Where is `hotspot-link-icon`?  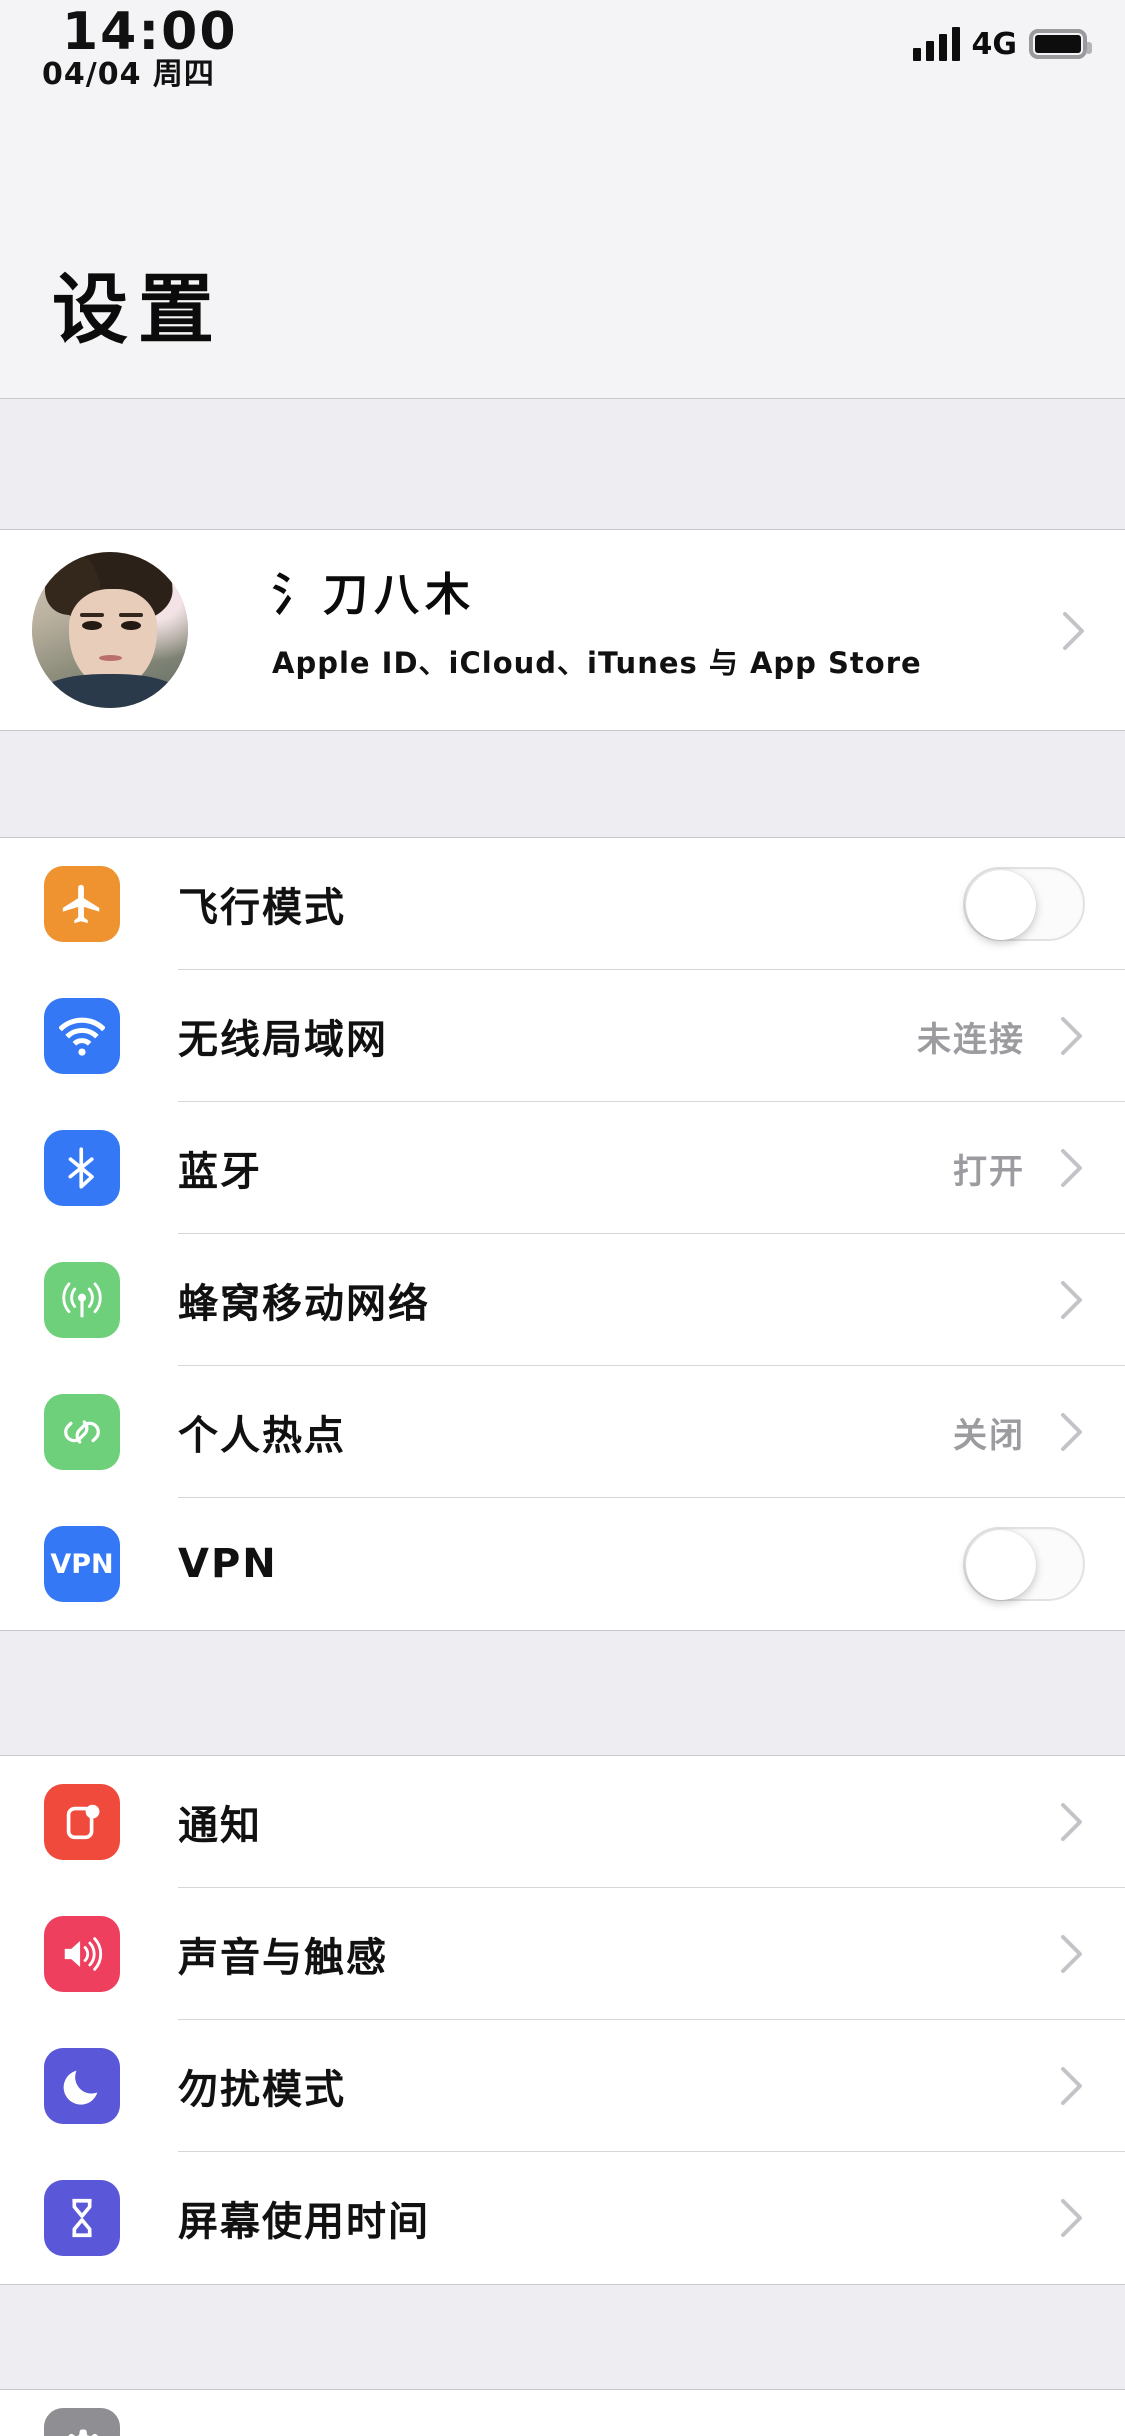
hotspot-link-icon is located at coordinates (82, 1432).